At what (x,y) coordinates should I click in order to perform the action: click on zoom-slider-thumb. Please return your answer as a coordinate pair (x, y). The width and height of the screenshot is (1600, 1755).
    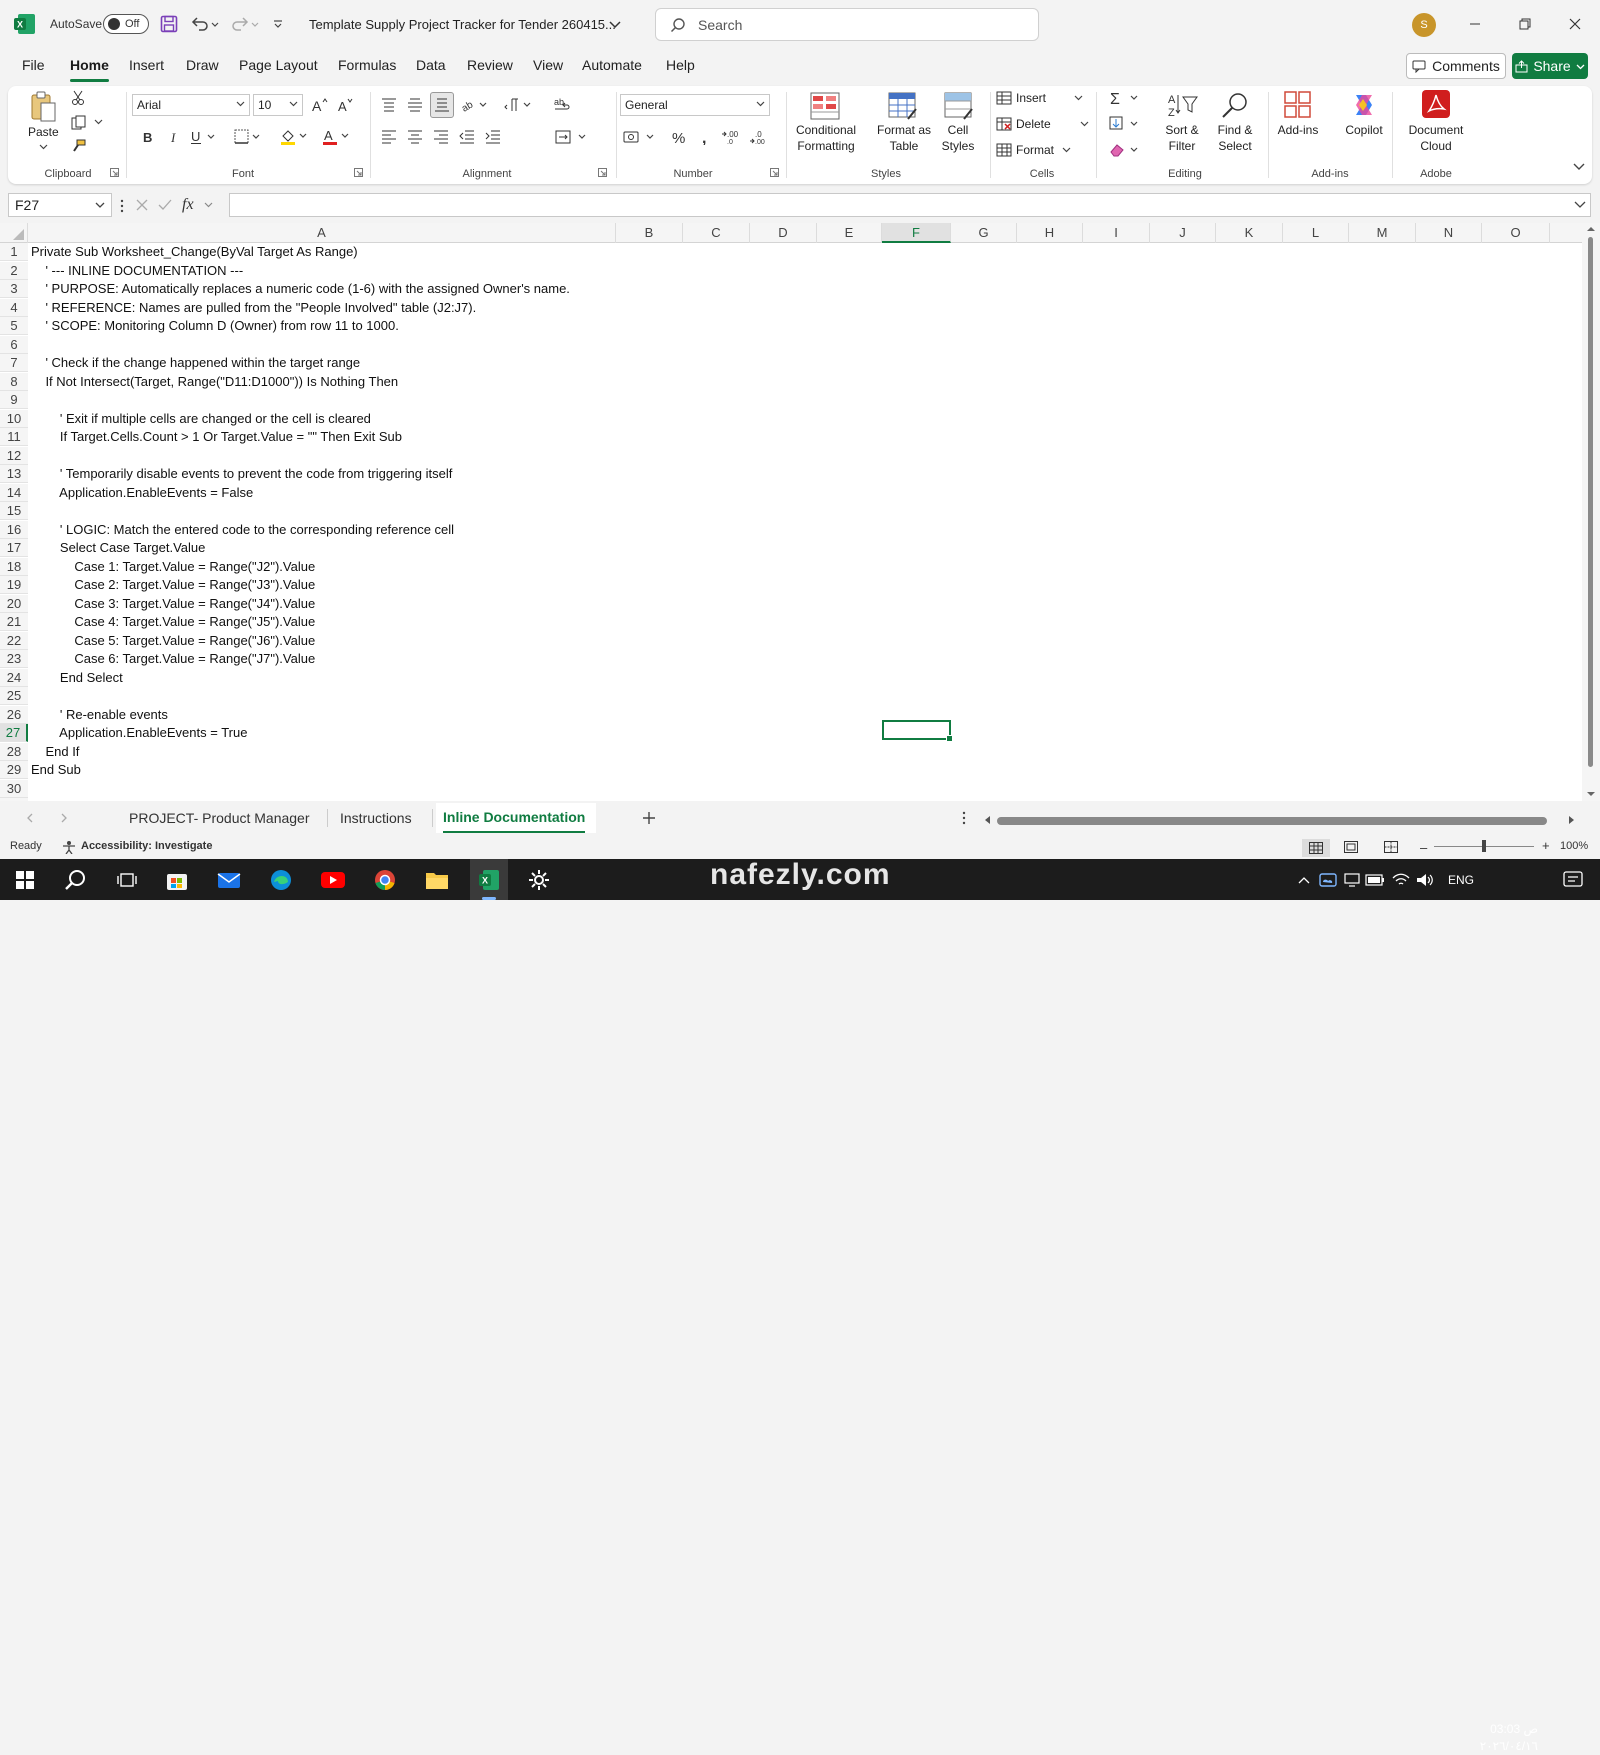
    Looking at the image, I should click on (1484, 846).